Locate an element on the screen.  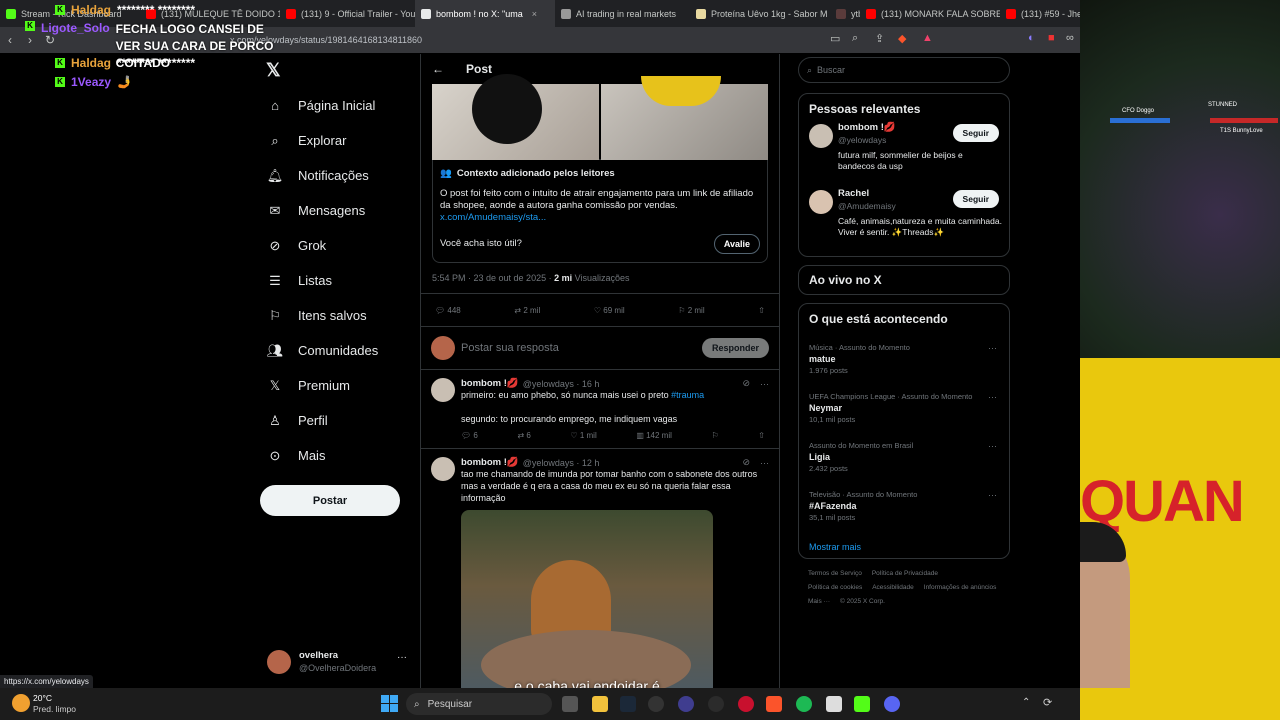
post-button: Postar is located at coordinates (330, 500).